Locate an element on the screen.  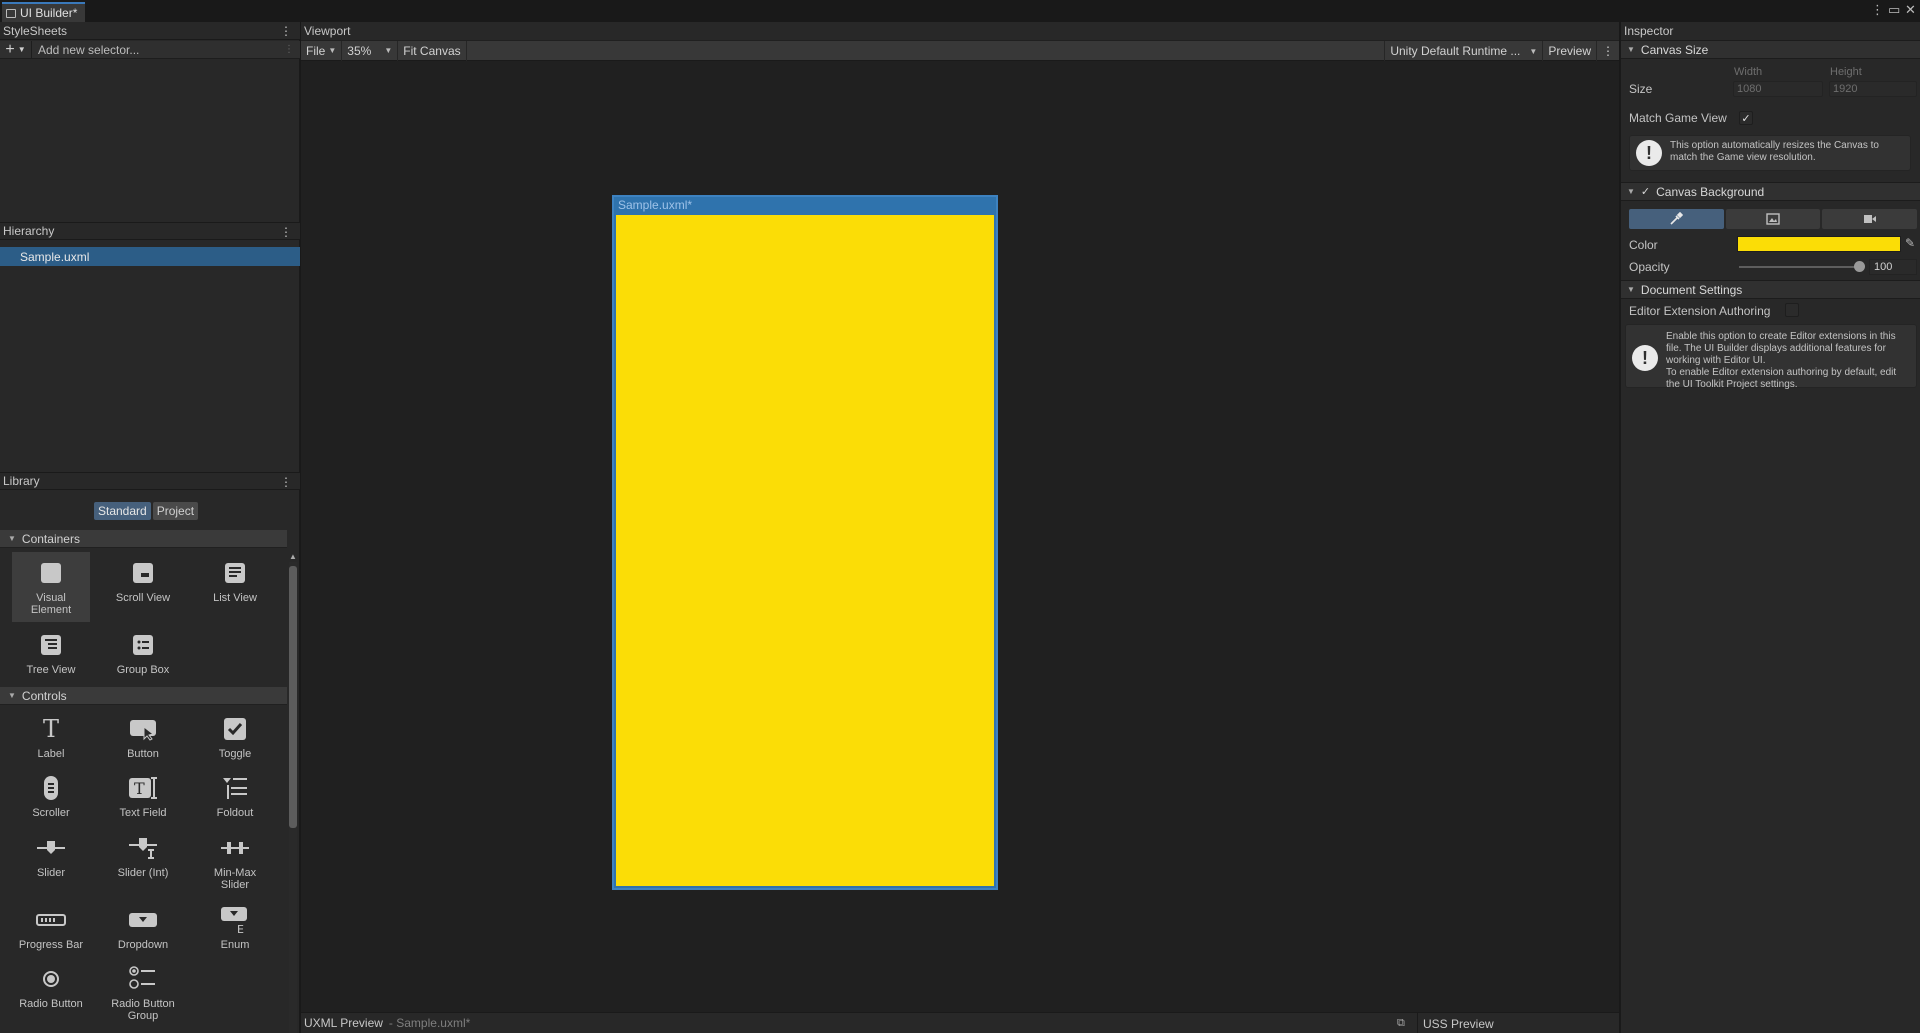
library-item-list-view: List View is located at coordinates (235, 586).